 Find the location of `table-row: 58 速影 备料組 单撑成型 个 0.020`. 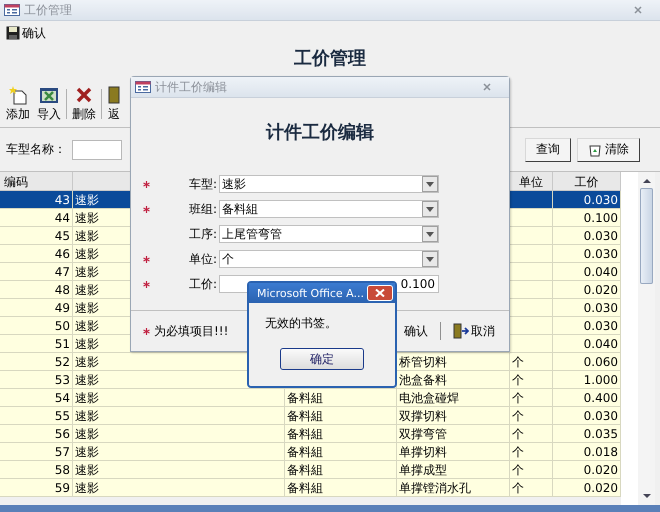

table-row: 58 速影 备料組 单撑成型 个 0.020 is located at coordinates (310, 470).